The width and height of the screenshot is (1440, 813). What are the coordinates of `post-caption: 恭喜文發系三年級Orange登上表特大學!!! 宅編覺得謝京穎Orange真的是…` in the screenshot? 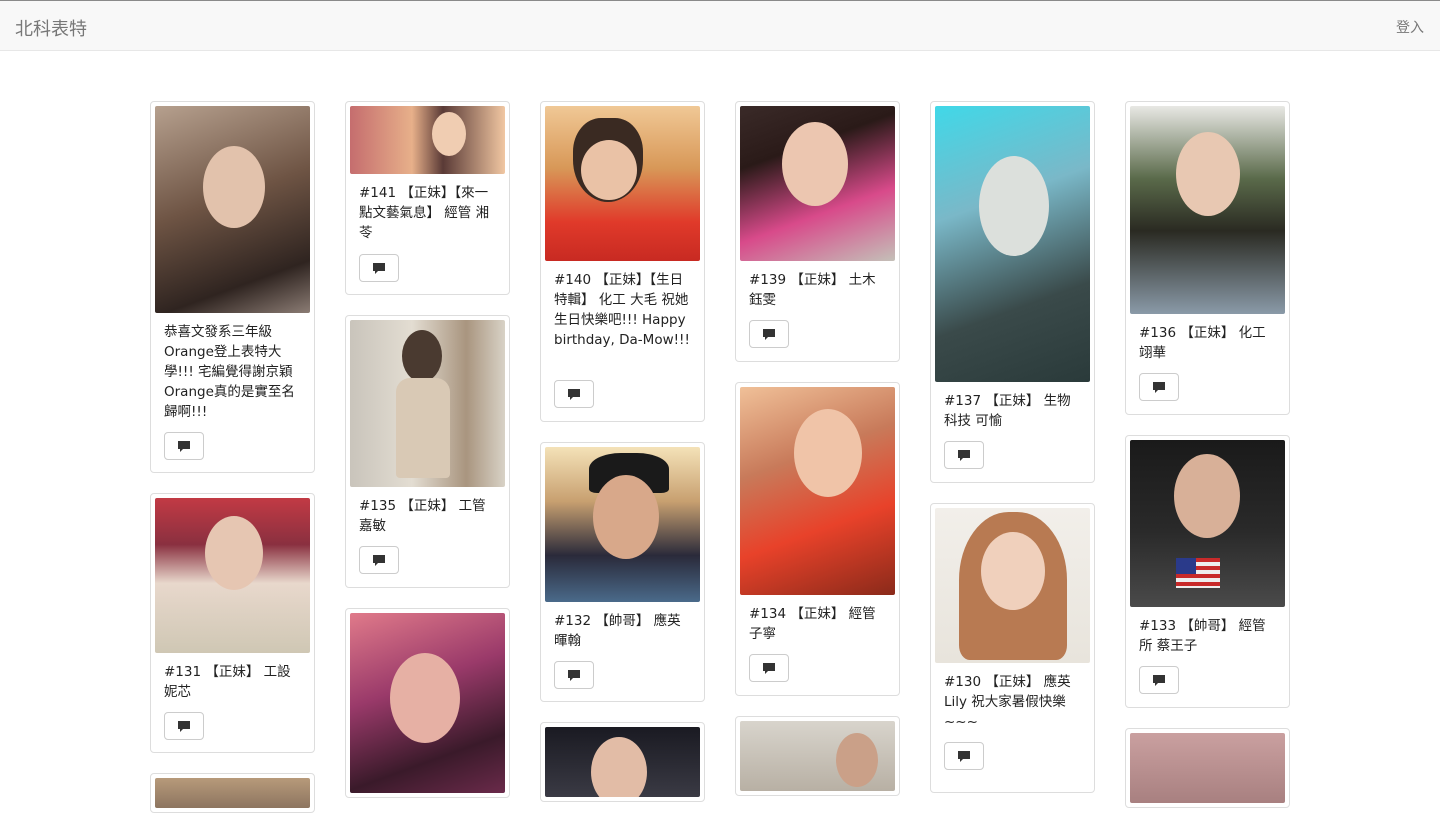 It's located at (229, 372).